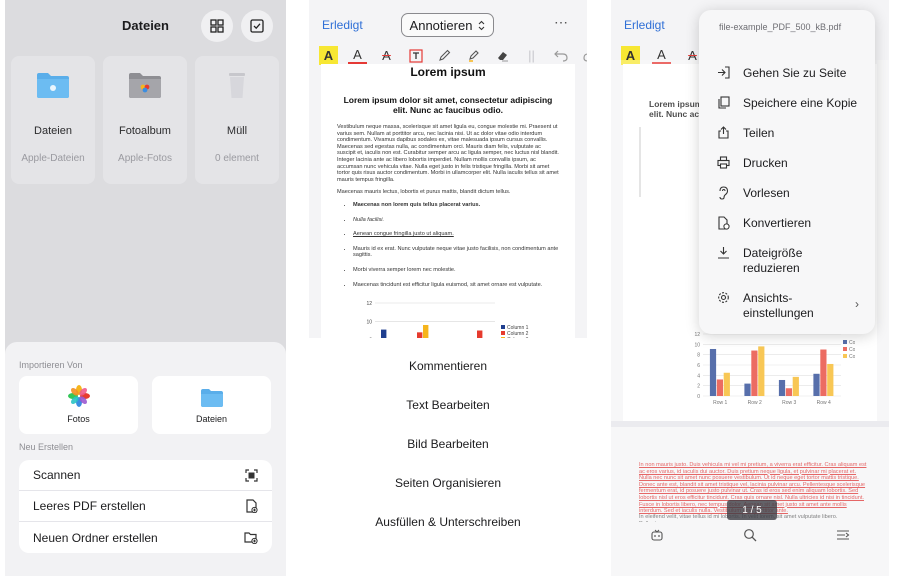 This screenshot has height=580, width=900. I want to click on menu-view-settings: Ansichts-einstellungen ›, so click(789, 306).